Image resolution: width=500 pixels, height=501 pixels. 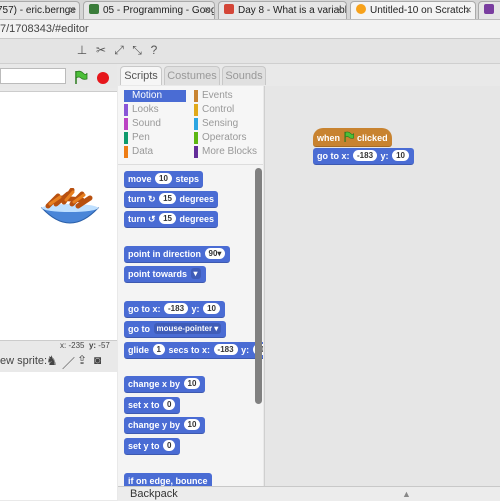 I want to click on block-go-to-xy: go to x: -183 y: 10, so click(x=174, y=309).